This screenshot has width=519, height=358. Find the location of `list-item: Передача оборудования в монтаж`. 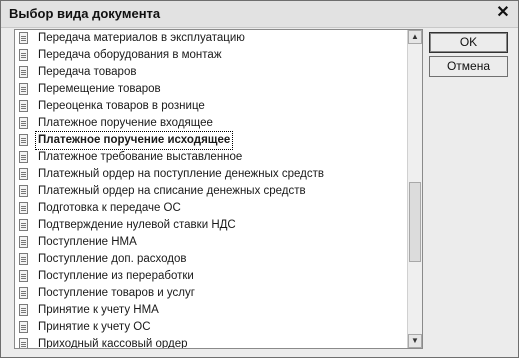

list-item: Передача оборудования в монтаж is located at coordinates (211, 55).